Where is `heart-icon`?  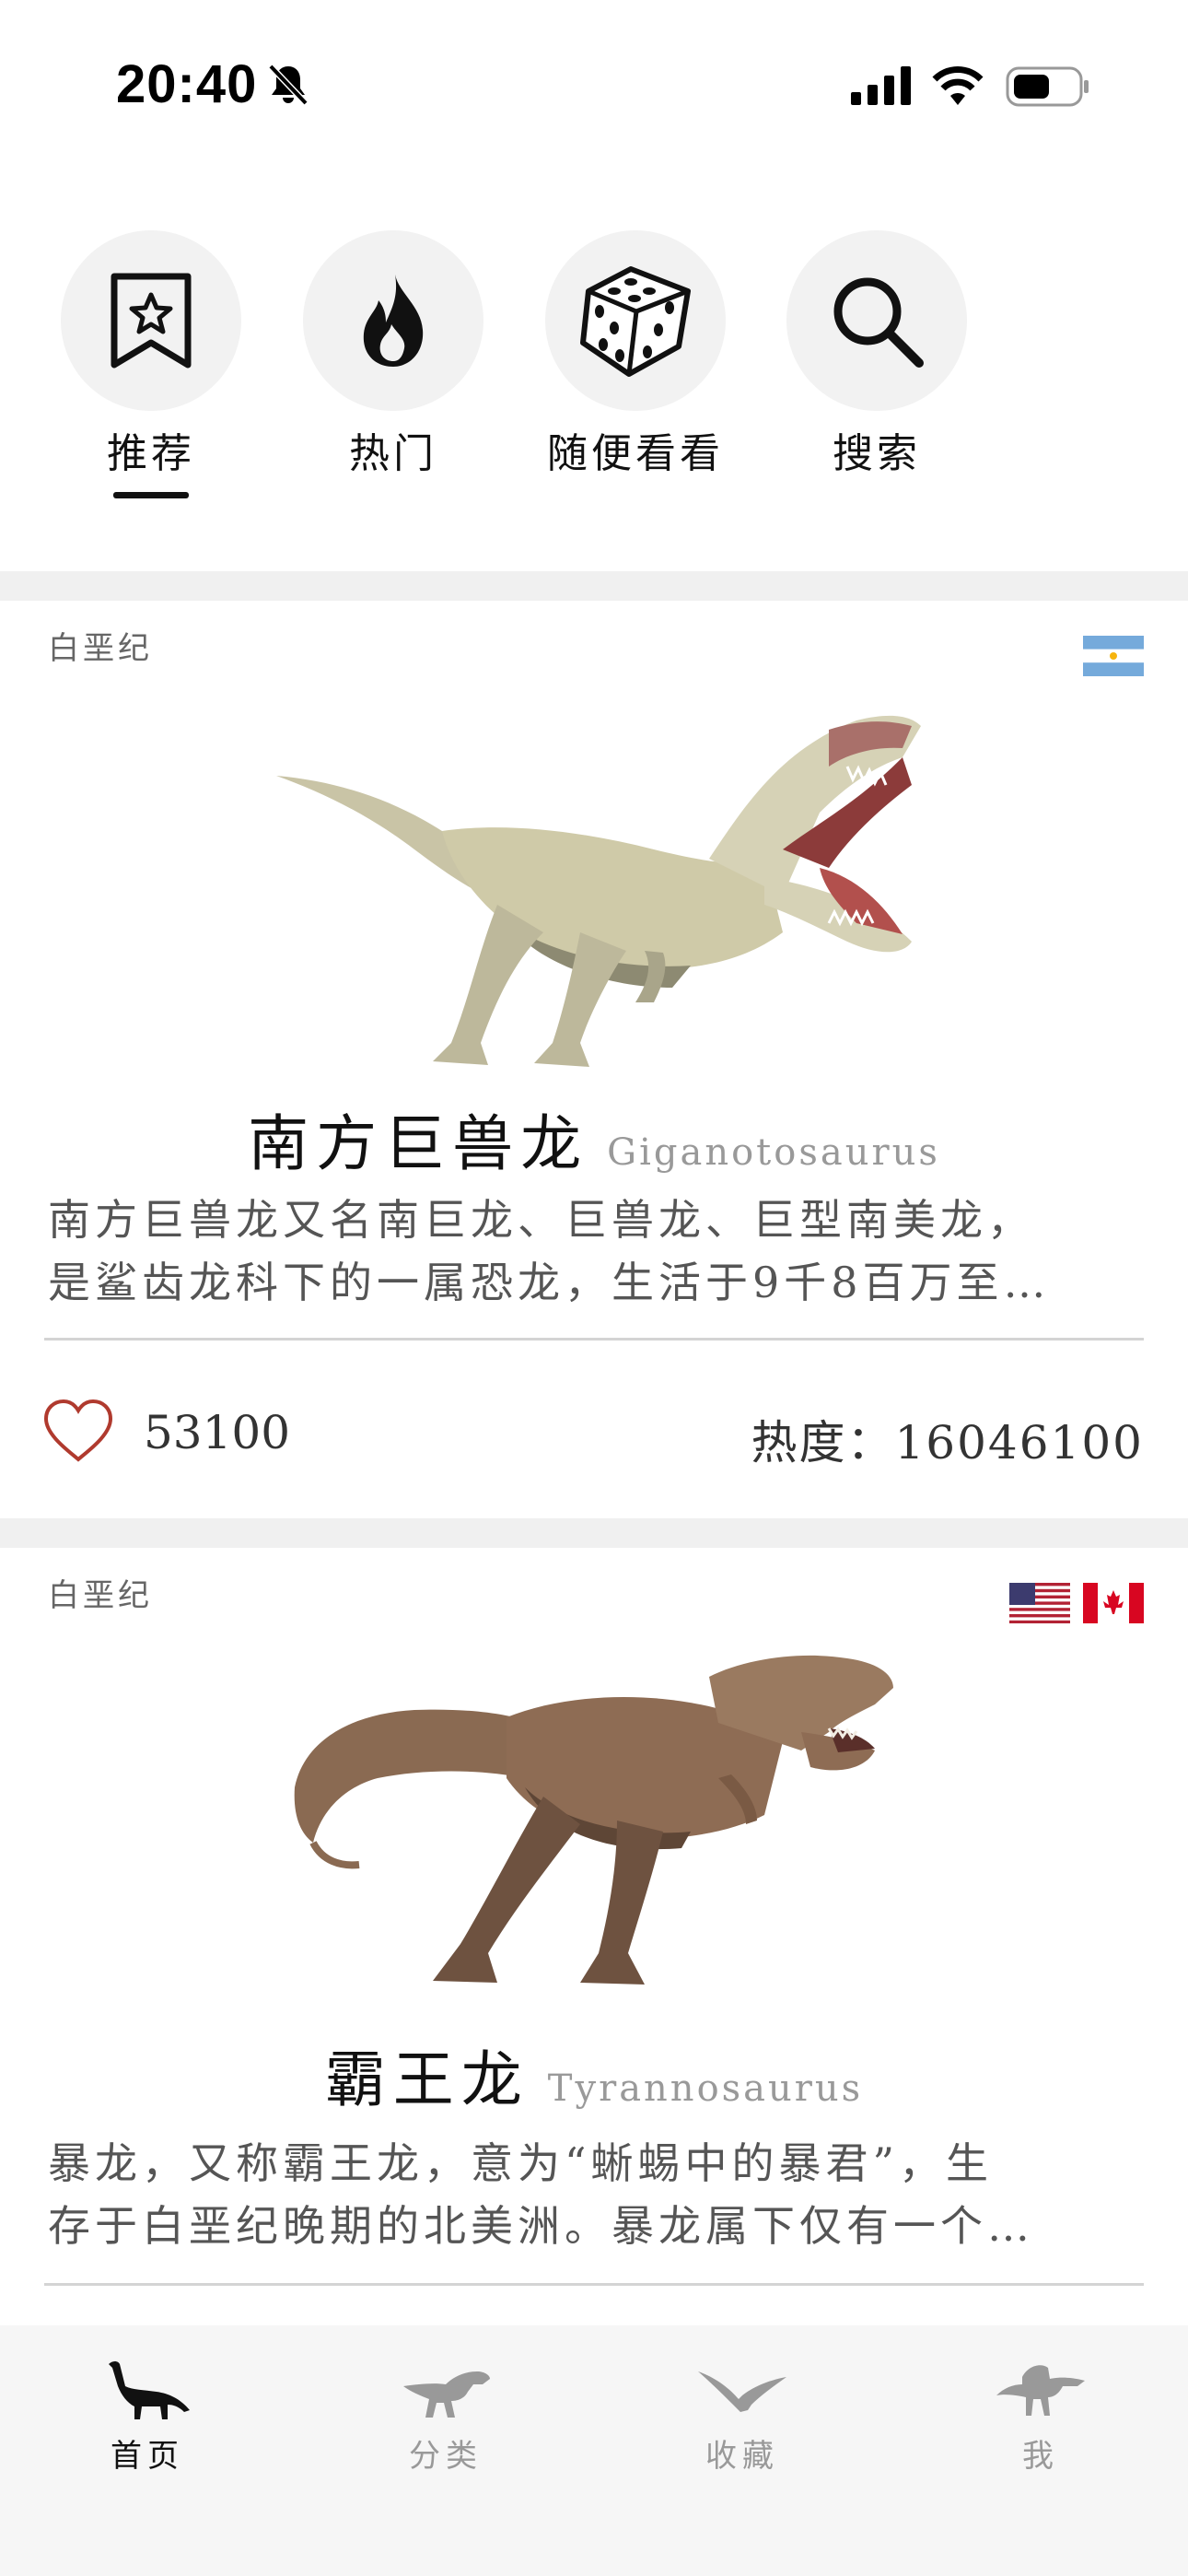
heart-icon is located at coordinates (78, 1431).